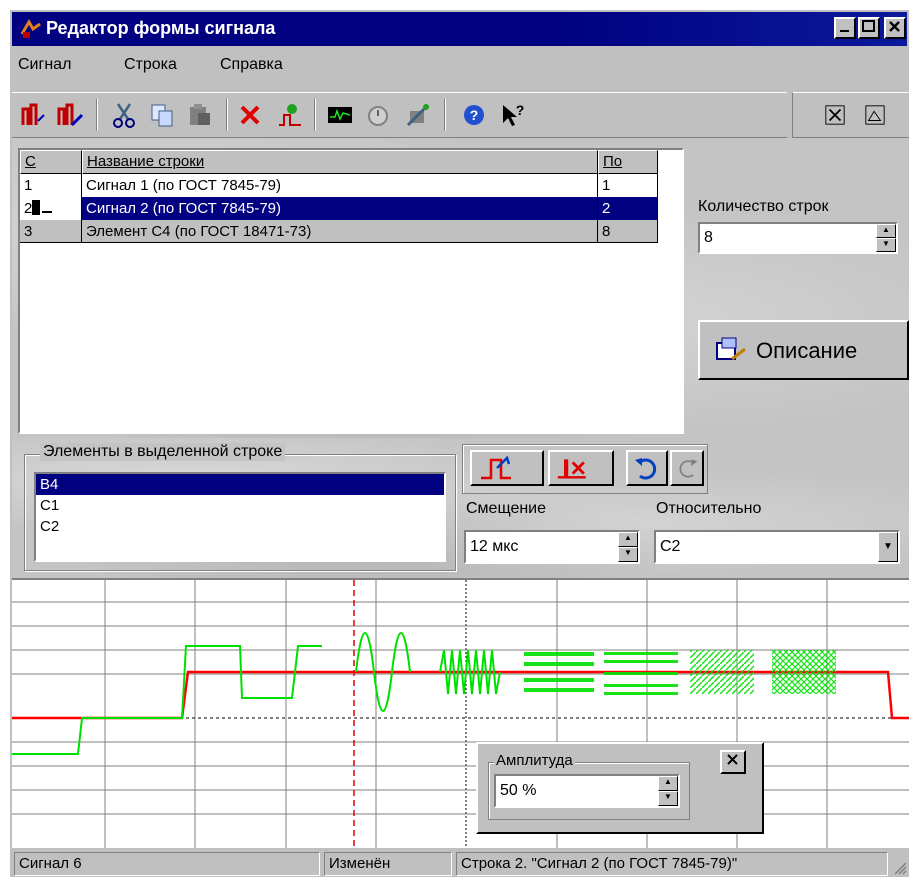  Describe the element at coordinates (888, 547) in the screenshot. I see `dropdown-button: ▼` at that location.